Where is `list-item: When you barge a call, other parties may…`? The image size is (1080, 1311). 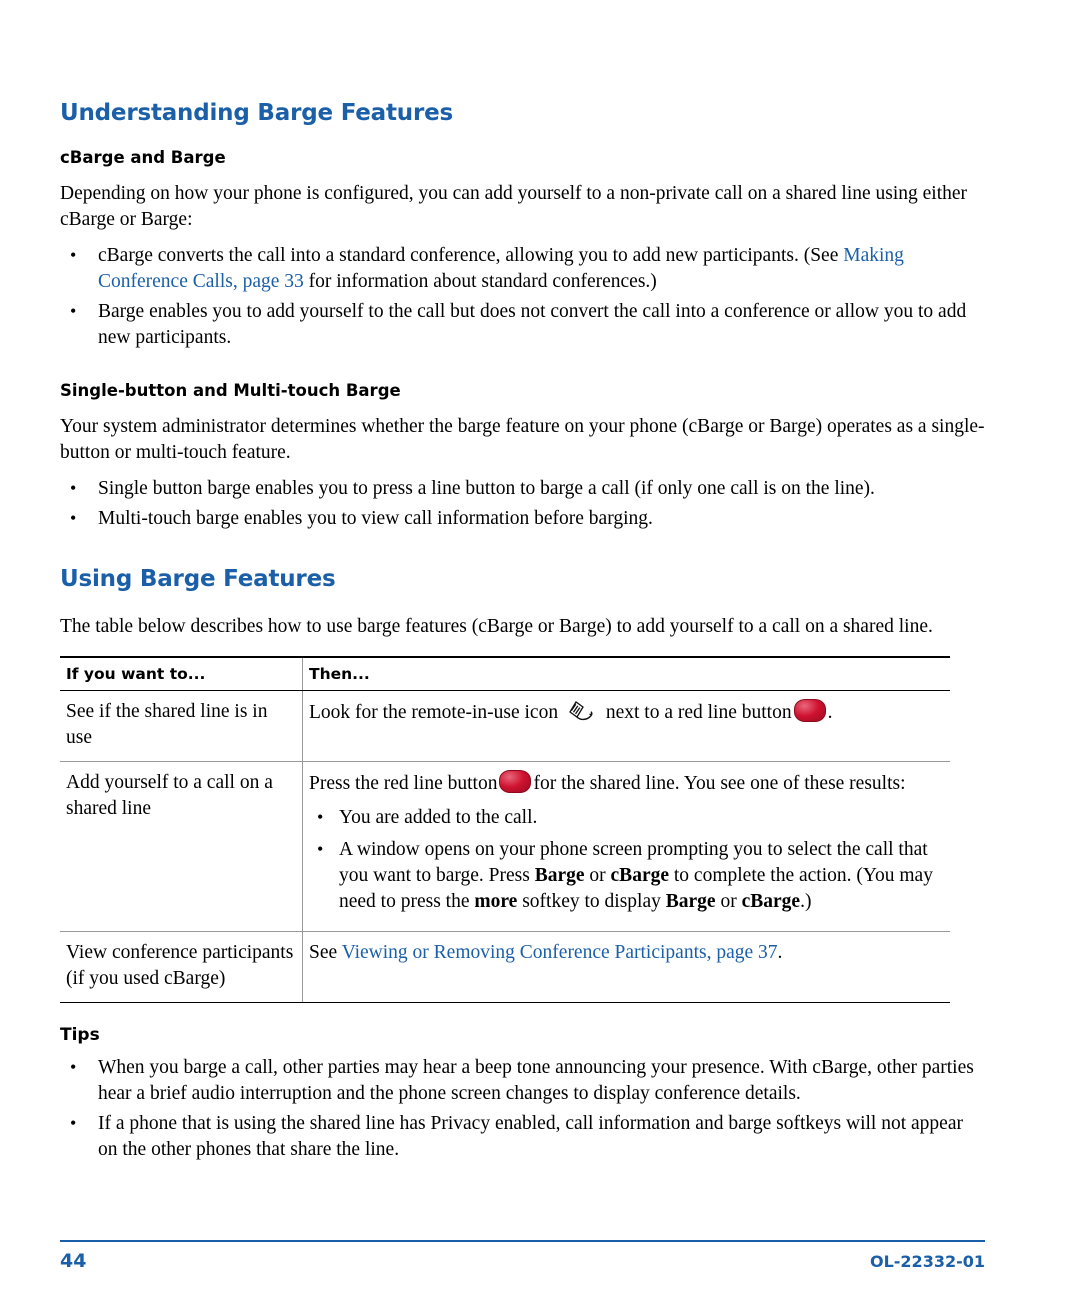 list-item: When you barge a call, other parties may… is located at coordinates (522, 1080).